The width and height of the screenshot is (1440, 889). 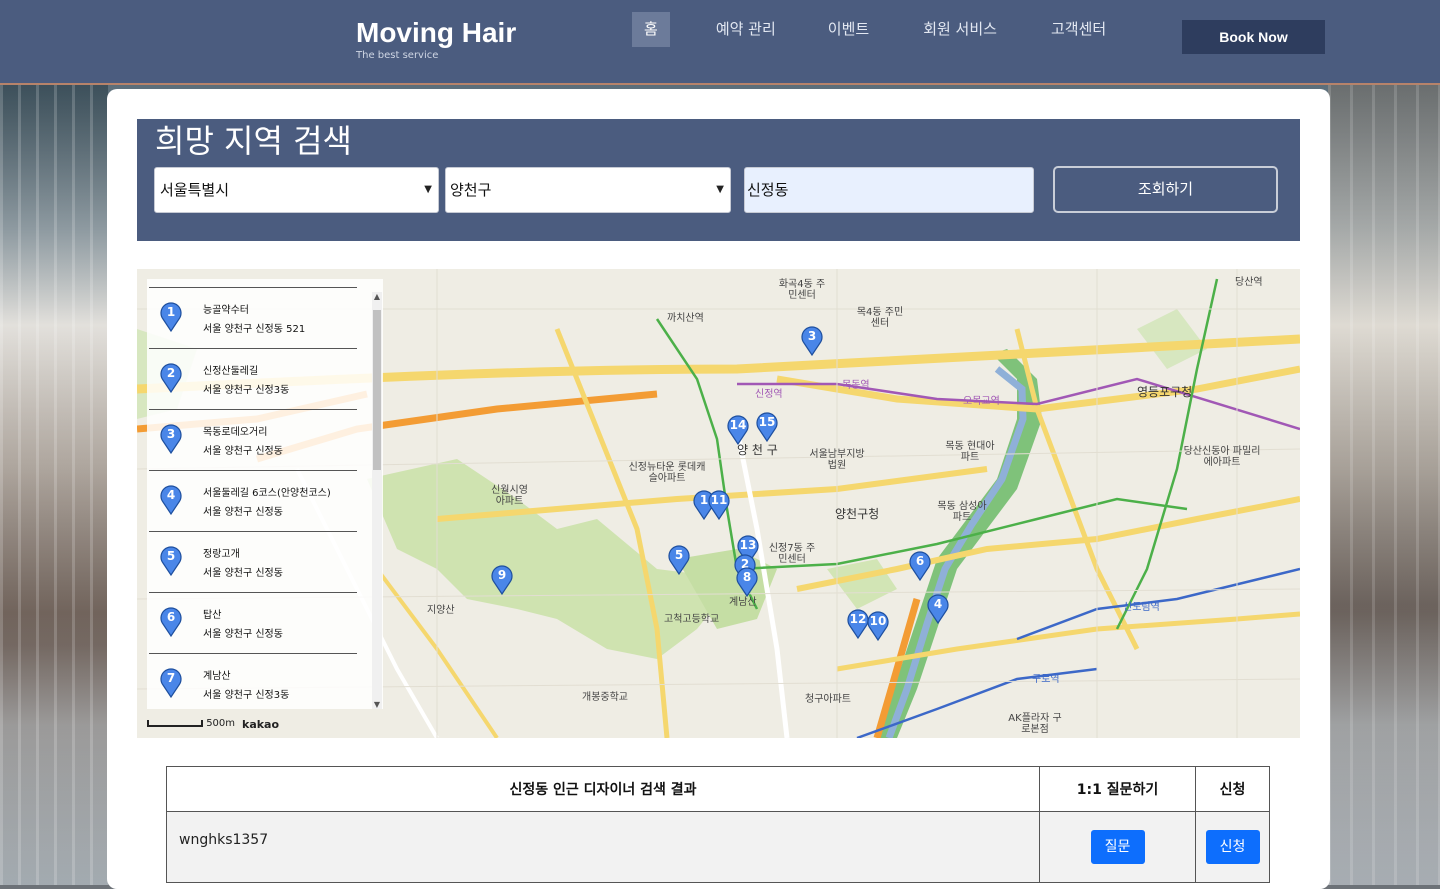 I want to click on list-scrollbar: ▲ ▼, so click(x=377, y=500).